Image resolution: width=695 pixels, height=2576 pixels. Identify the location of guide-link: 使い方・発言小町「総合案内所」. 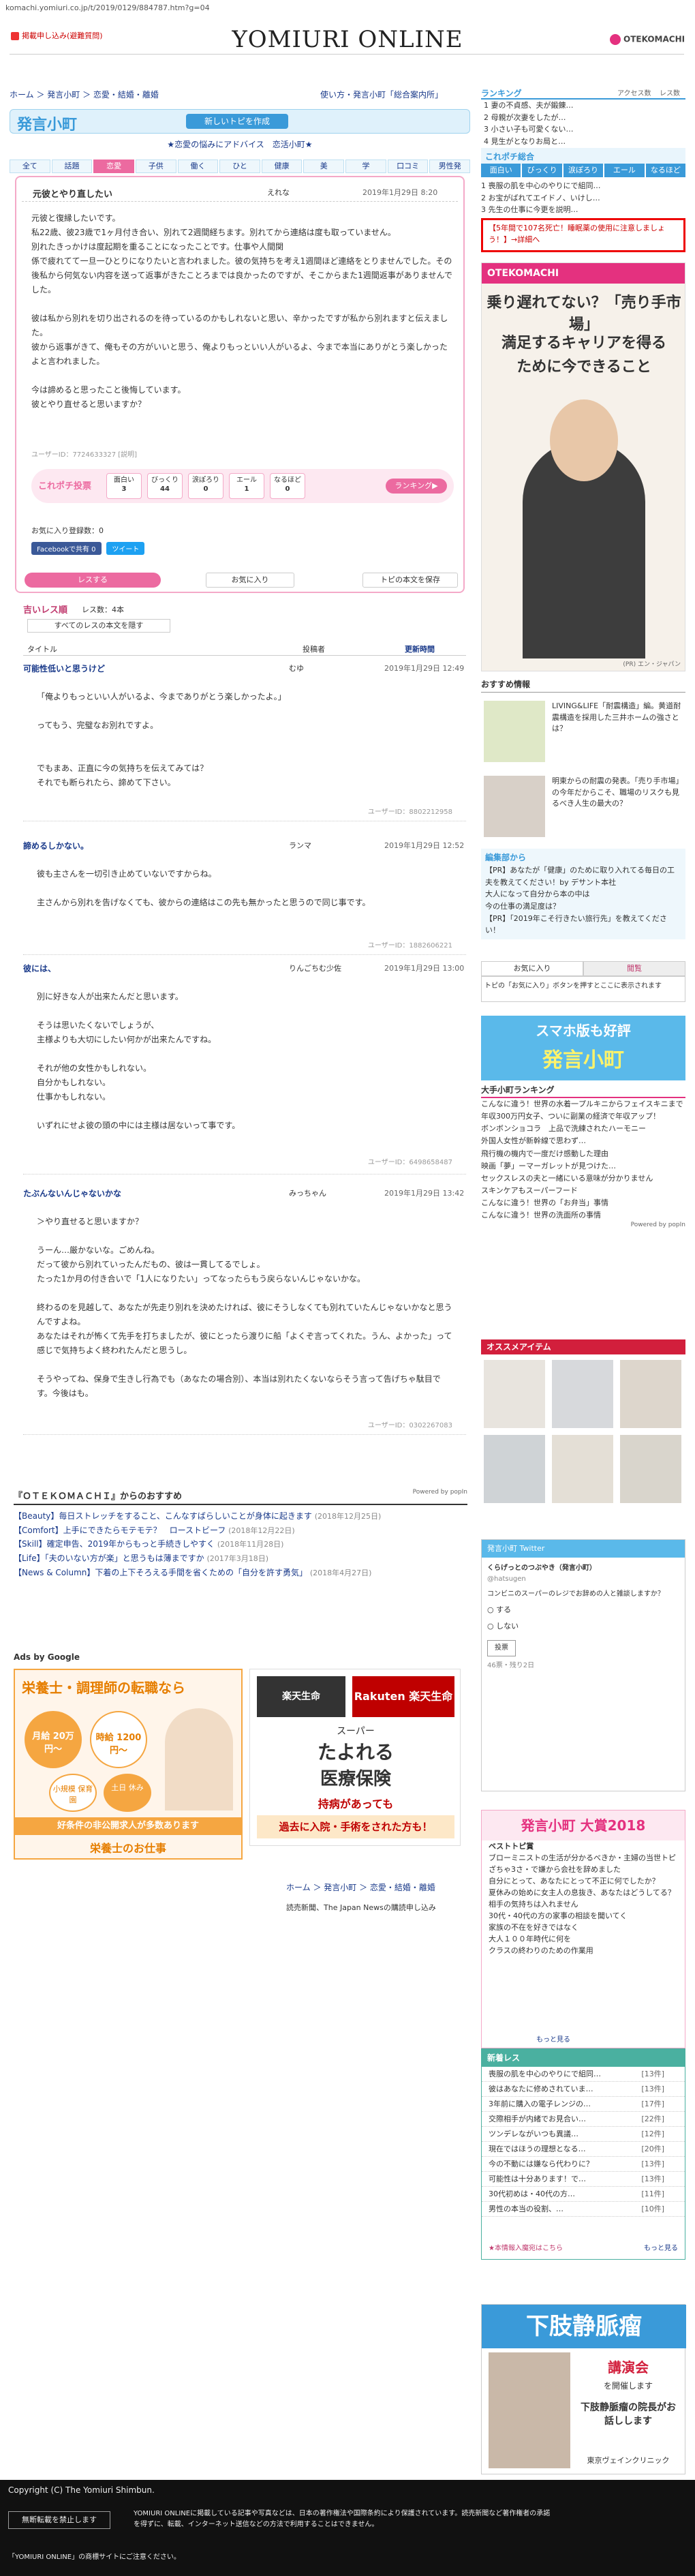
(381, 95).